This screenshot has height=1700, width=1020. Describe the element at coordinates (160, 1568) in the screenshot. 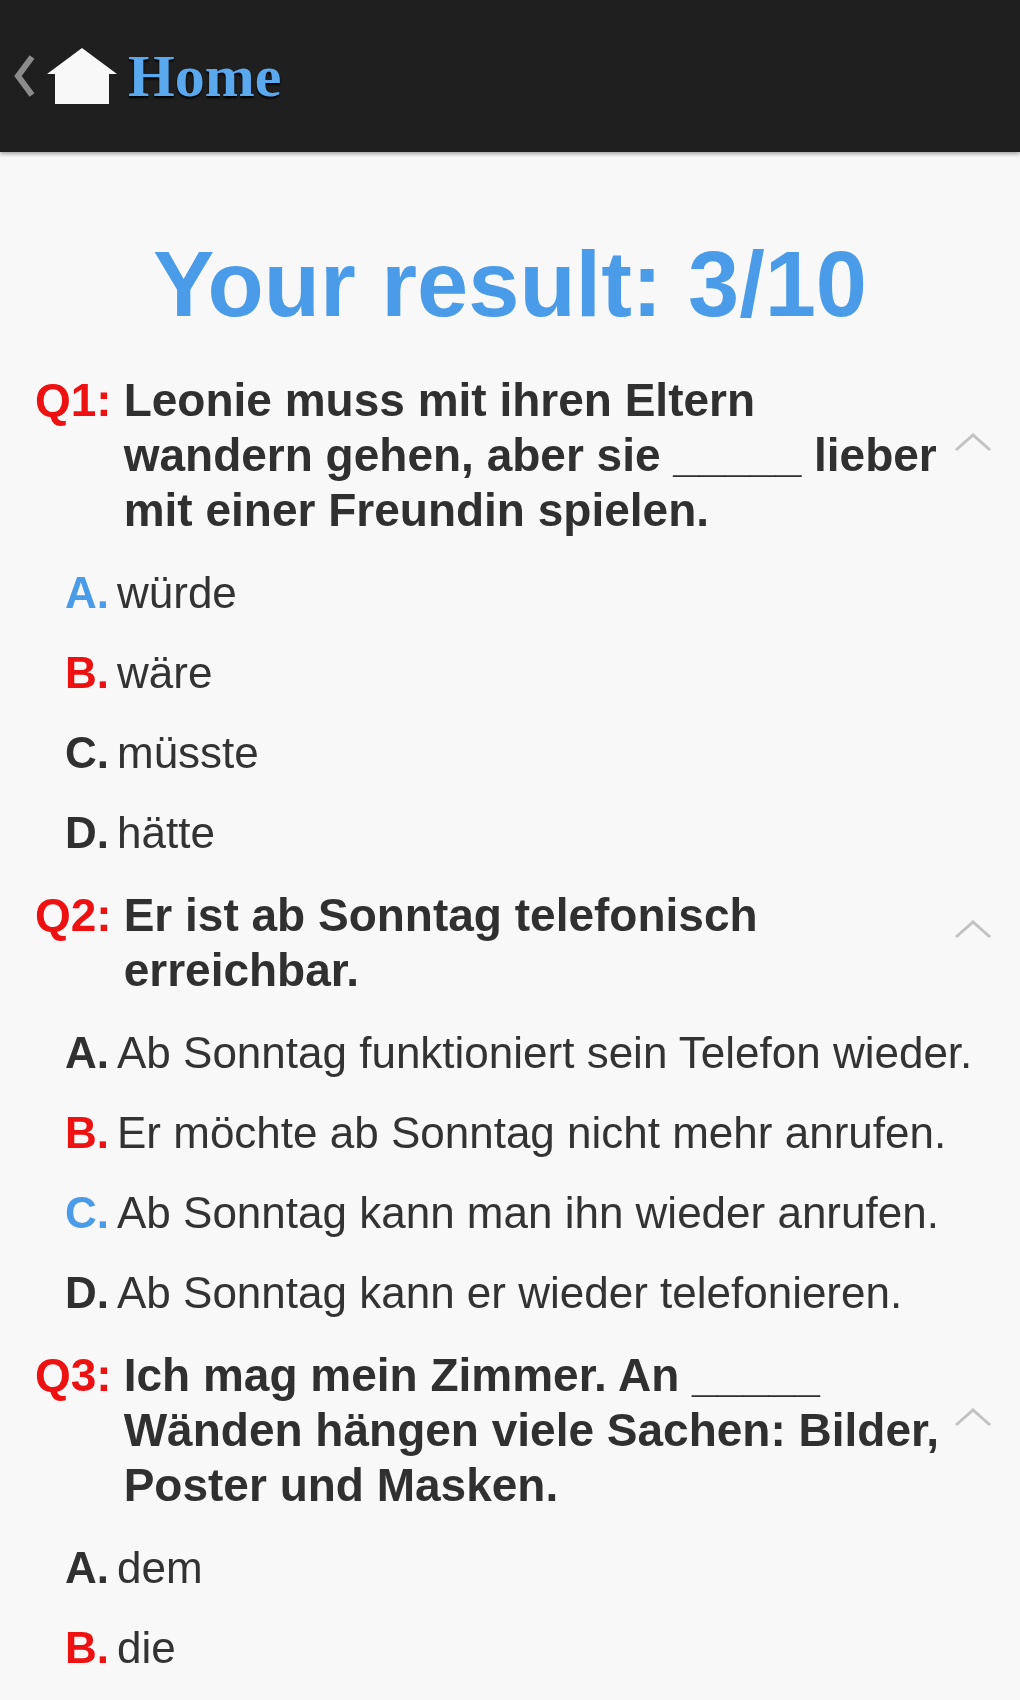

I see `option-text: dem` at that location.